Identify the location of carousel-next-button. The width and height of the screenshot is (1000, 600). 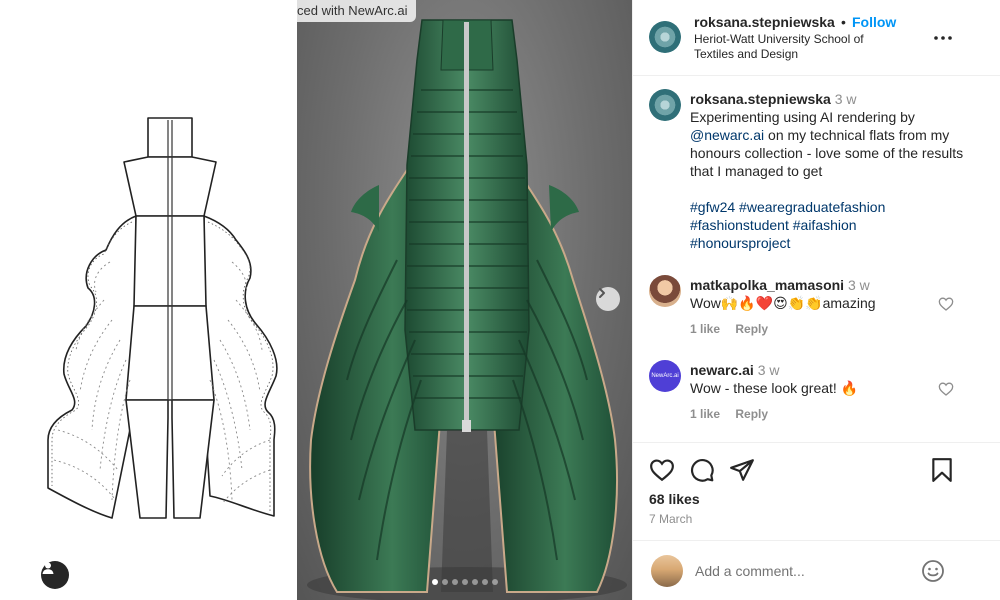
(608, 299).